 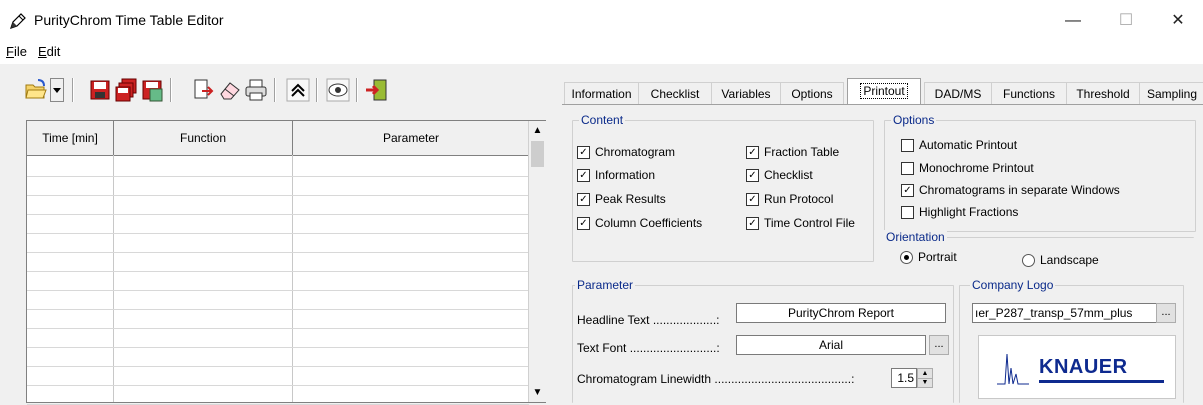 What do you see at coordinates (904, 378) in the screenshot?
I see `linewidth-input: 1.5` at bounding box center [904, 378].